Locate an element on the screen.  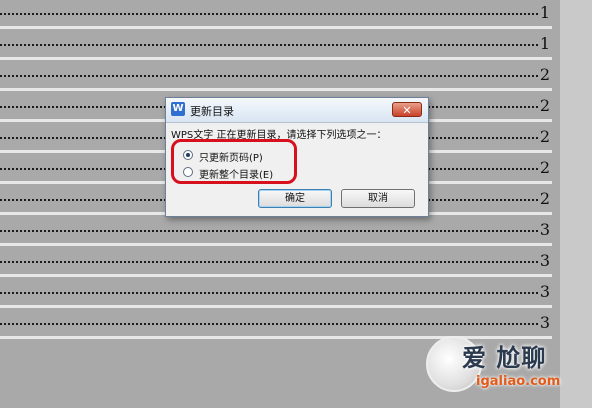
watermark-url: igaliao.com is located at coordinates (518, 381).